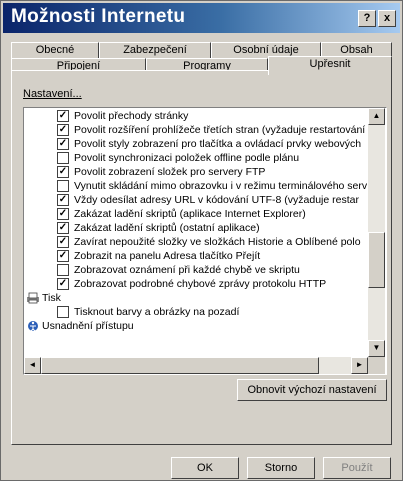  I want to click on cancel-button: Storno, so click(281, 468).